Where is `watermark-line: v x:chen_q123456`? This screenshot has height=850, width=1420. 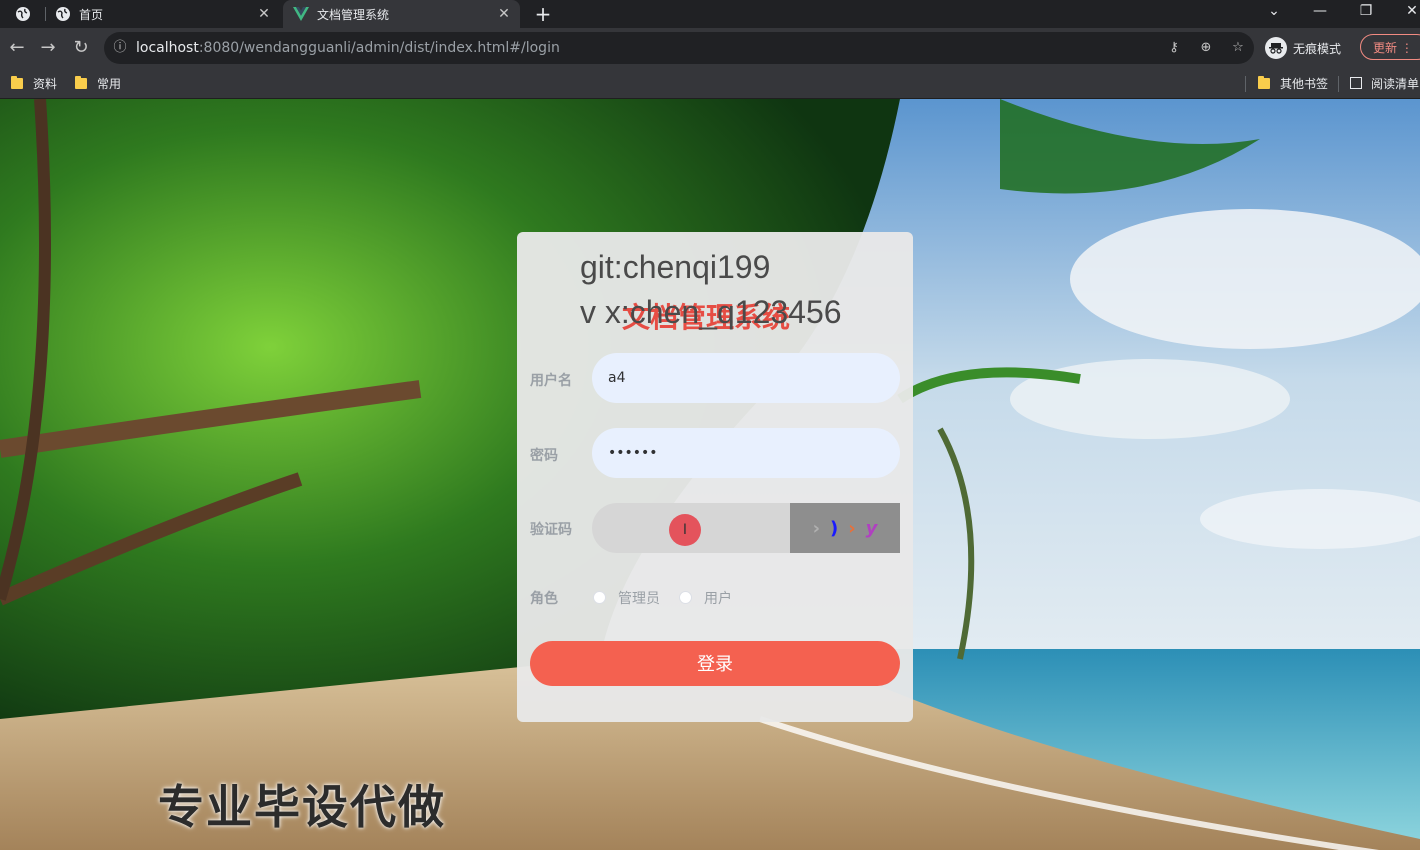 watermark-line: v x:chen_q123456 is located at coordinates (711, 312).